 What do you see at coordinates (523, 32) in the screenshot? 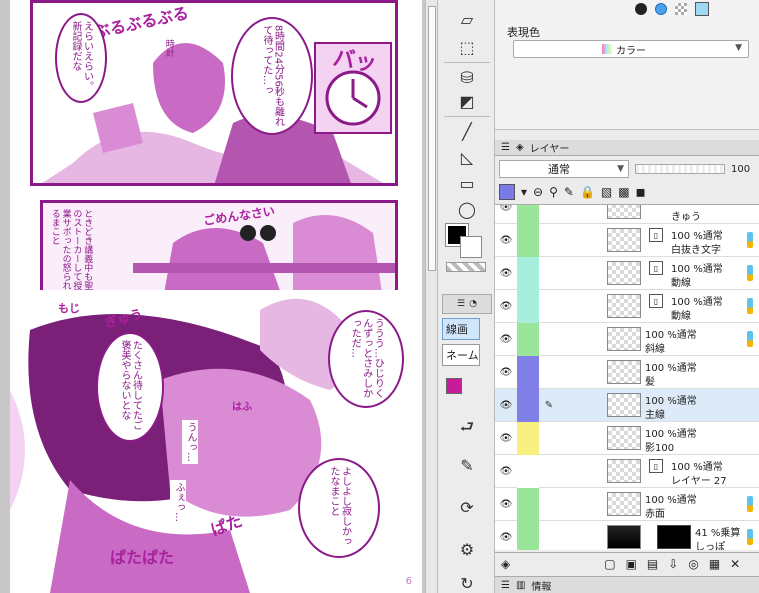
I see `expression-color-label: 表現色` at bounding box center [523, 32].